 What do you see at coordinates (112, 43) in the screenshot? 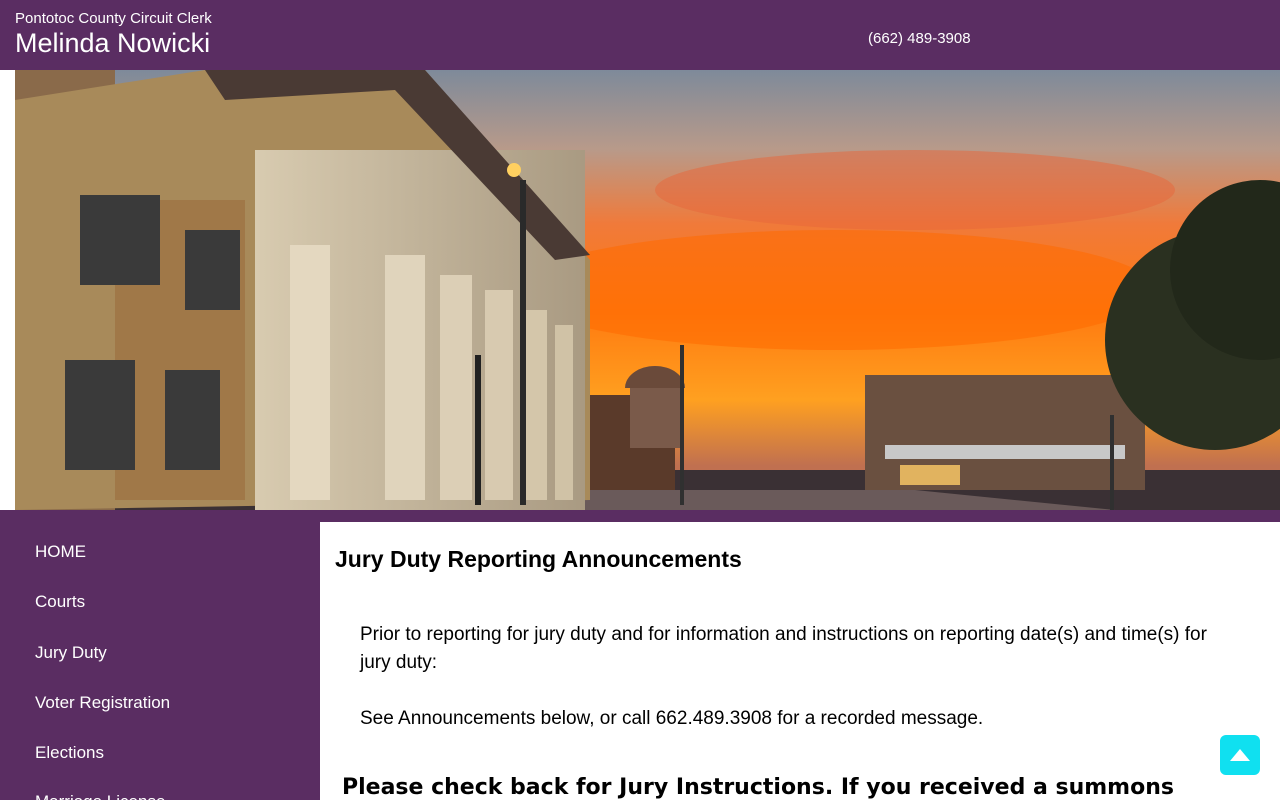
I see `clerk-name: Melinda Nowicki` at bounding box center [112, 43].